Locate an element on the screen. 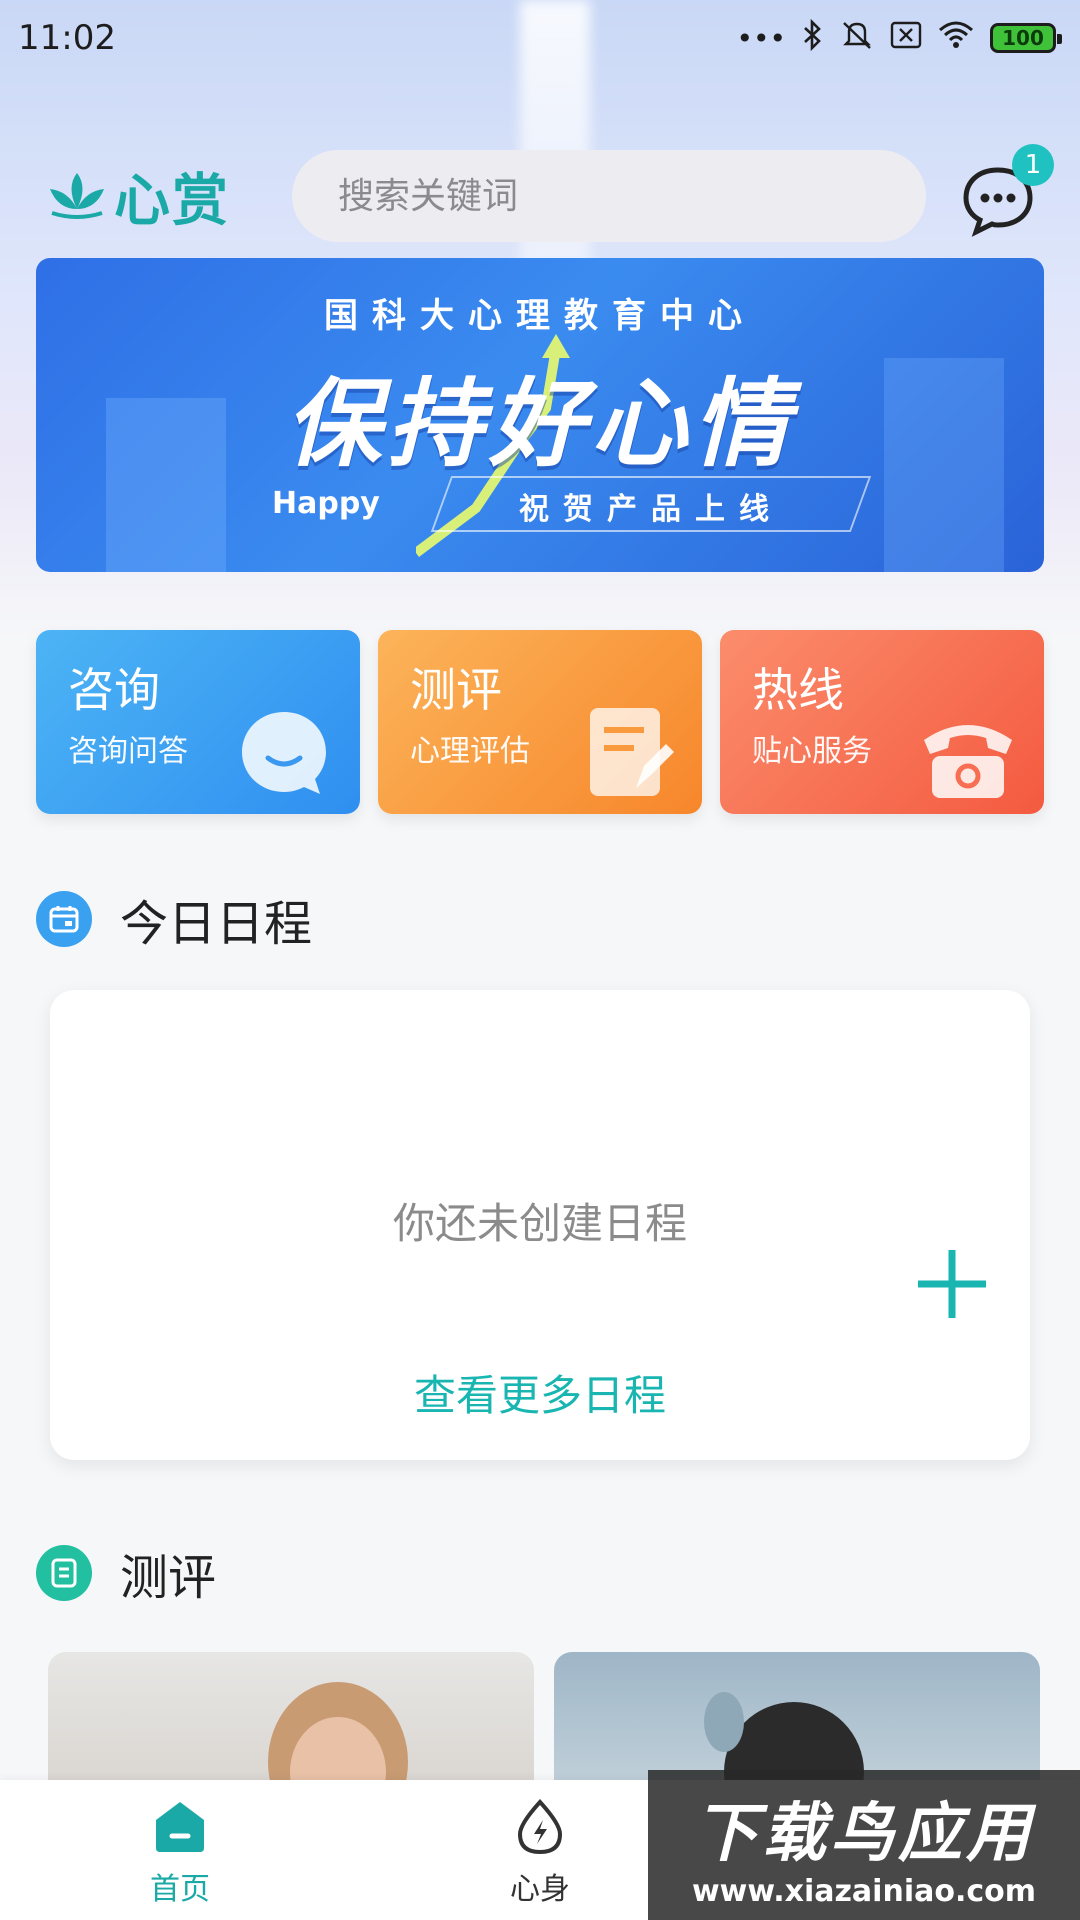 This screenshot has height=1920, width=1080. watermark-title: 下载鸟应用 is located at coordinates (864, 1833).